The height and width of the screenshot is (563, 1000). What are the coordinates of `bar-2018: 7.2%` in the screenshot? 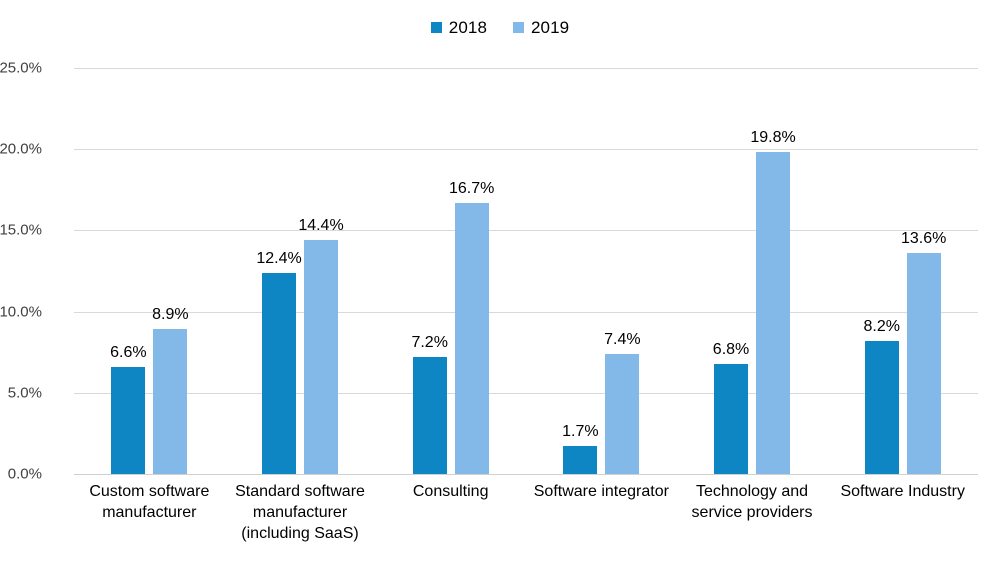 It's located at (429, 404).